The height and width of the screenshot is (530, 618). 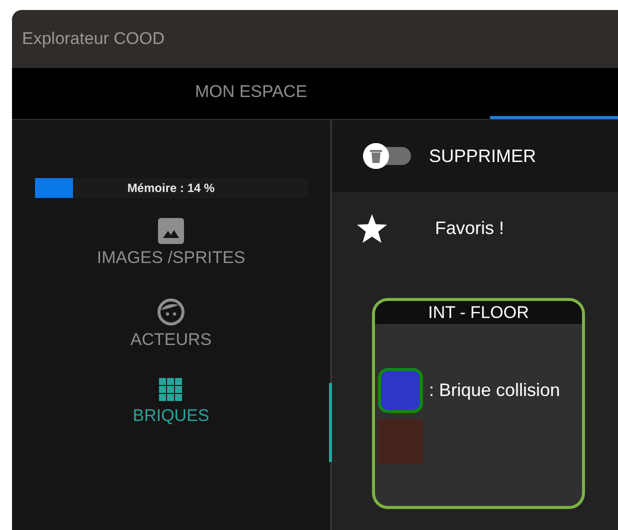 I want to click on sidebar-item: BRIQUES, so click(x=171, y=412).